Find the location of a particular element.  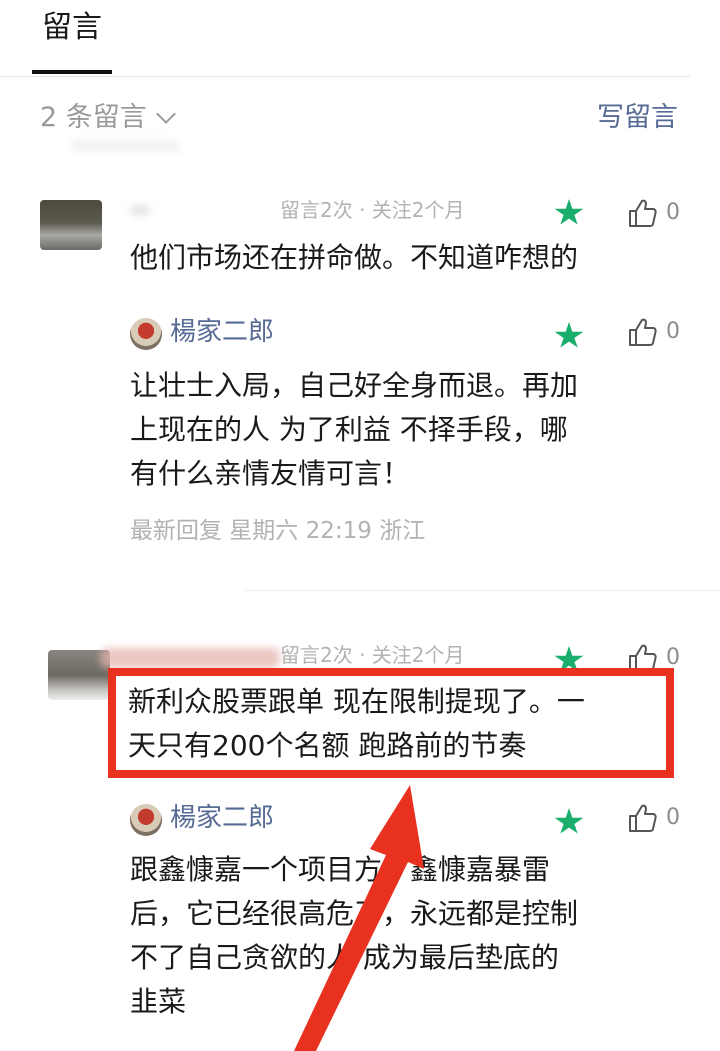

highlight-box is located at coordinates (391, 723).